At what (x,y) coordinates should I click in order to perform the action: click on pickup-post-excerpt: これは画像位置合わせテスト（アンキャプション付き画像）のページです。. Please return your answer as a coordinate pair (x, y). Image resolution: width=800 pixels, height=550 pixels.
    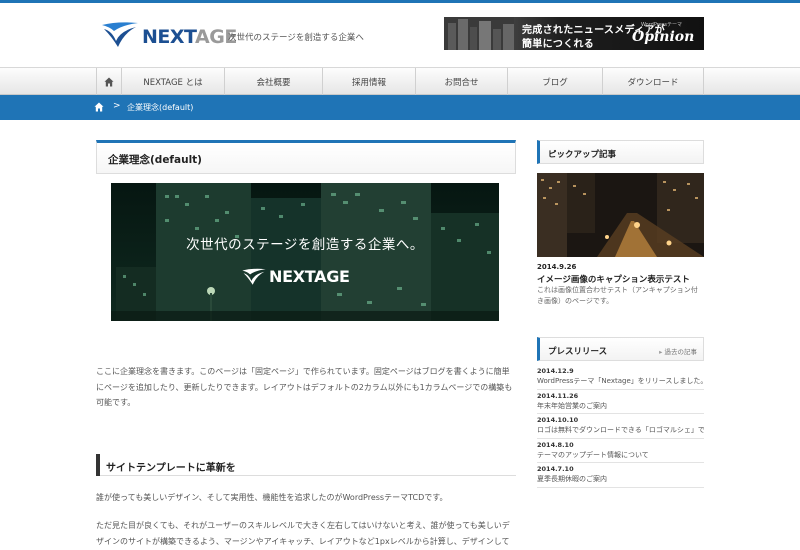
    Looking at the image, I should click on (617, 295).